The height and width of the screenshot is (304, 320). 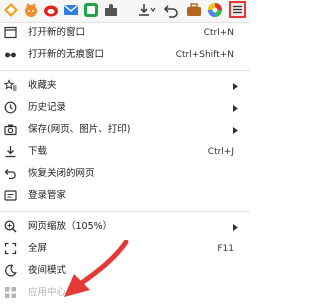 What do you see at coordinates (125, 227) in the screenshot?
I see `menu-item-zoom: 网页缩放（105%）` at bounding box center [125, 227].